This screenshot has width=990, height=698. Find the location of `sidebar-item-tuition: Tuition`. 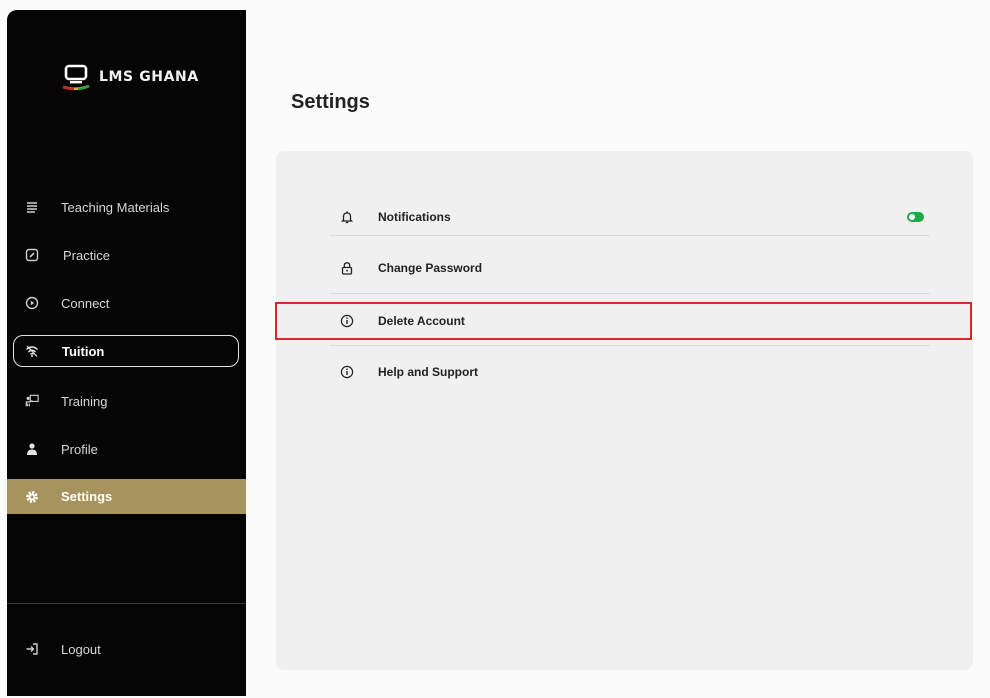

sidebar-item-tuition: Tuition is located at coordinates (126, 351).